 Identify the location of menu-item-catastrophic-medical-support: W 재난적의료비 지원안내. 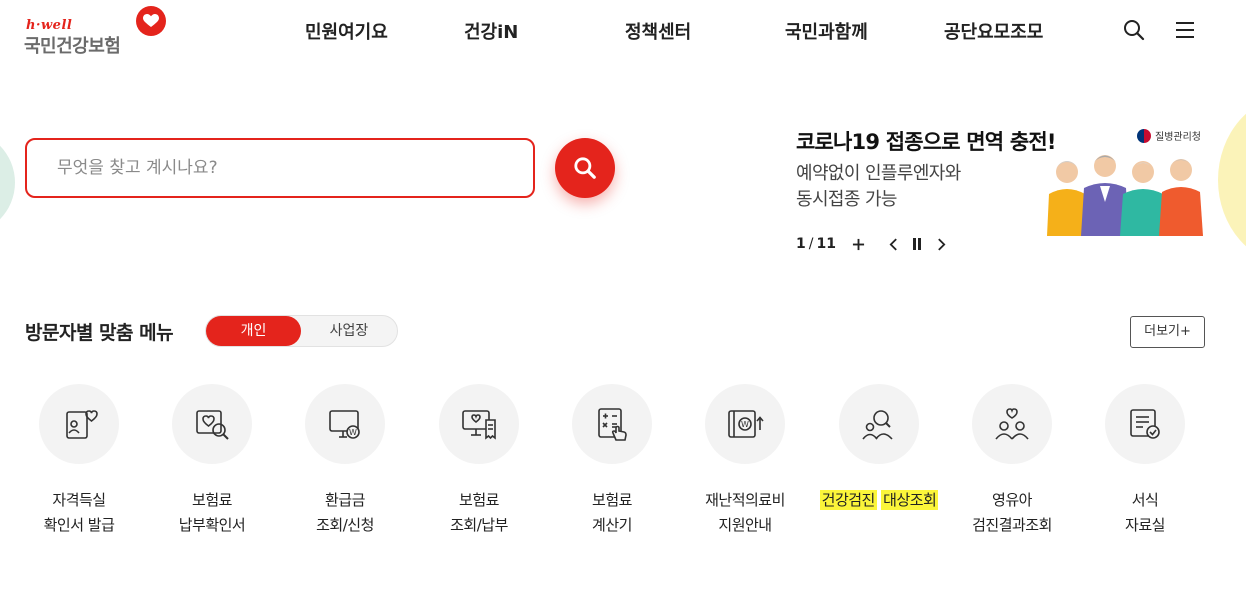
(745, 461).